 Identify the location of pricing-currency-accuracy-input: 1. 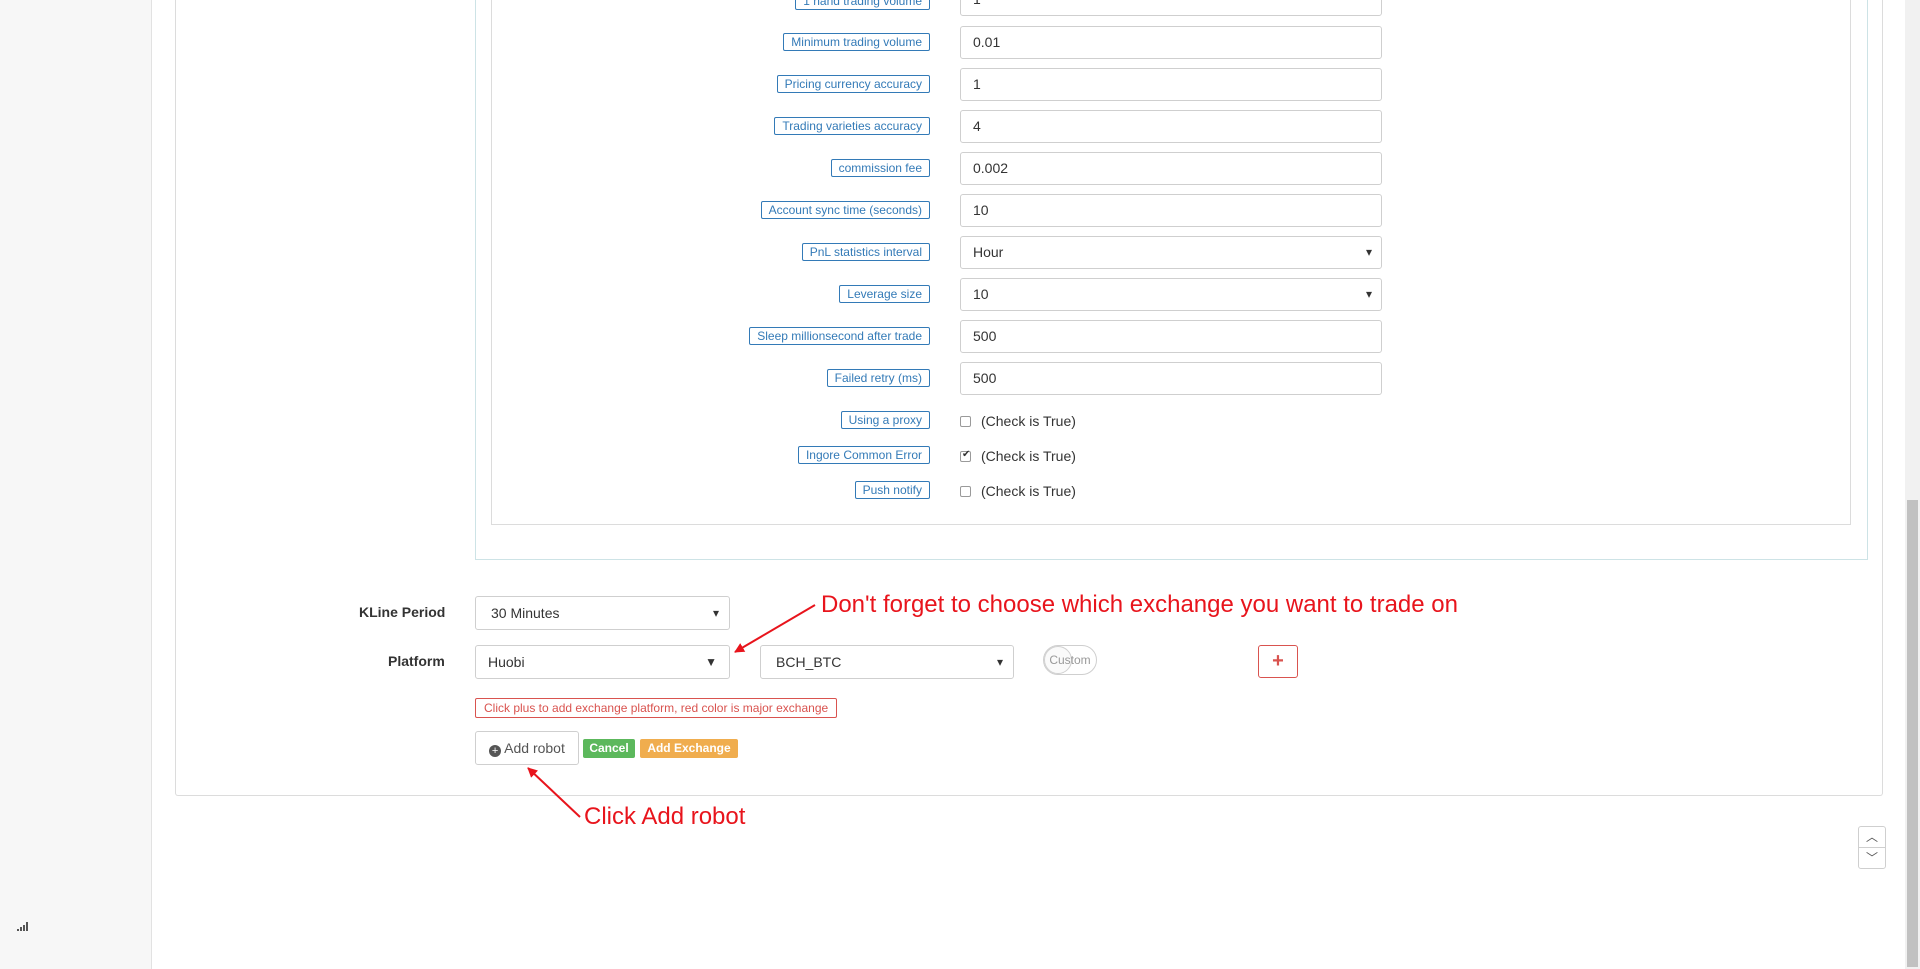
(1171, 84).